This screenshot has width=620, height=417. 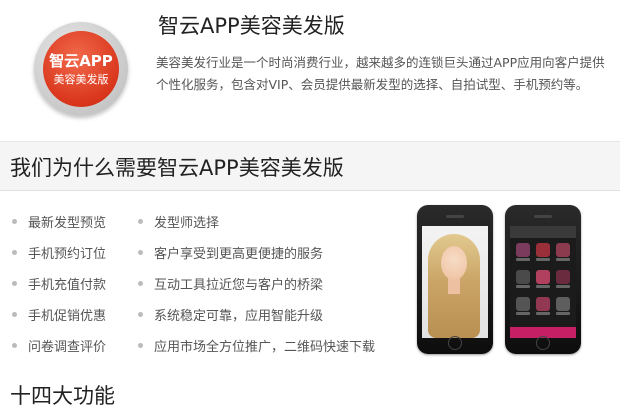 I want to click on list-item-label: 手机预约订位, so click(x=67, y=254).